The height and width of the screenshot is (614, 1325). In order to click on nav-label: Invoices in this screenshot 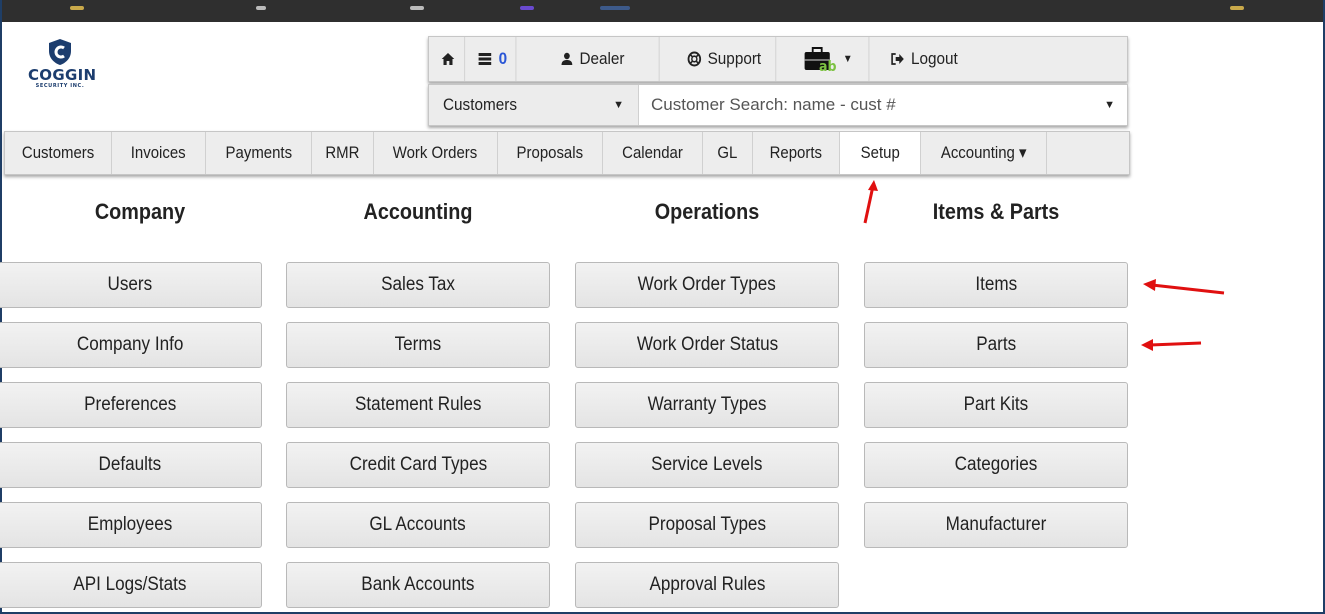, I will do `click(158, 152)`.